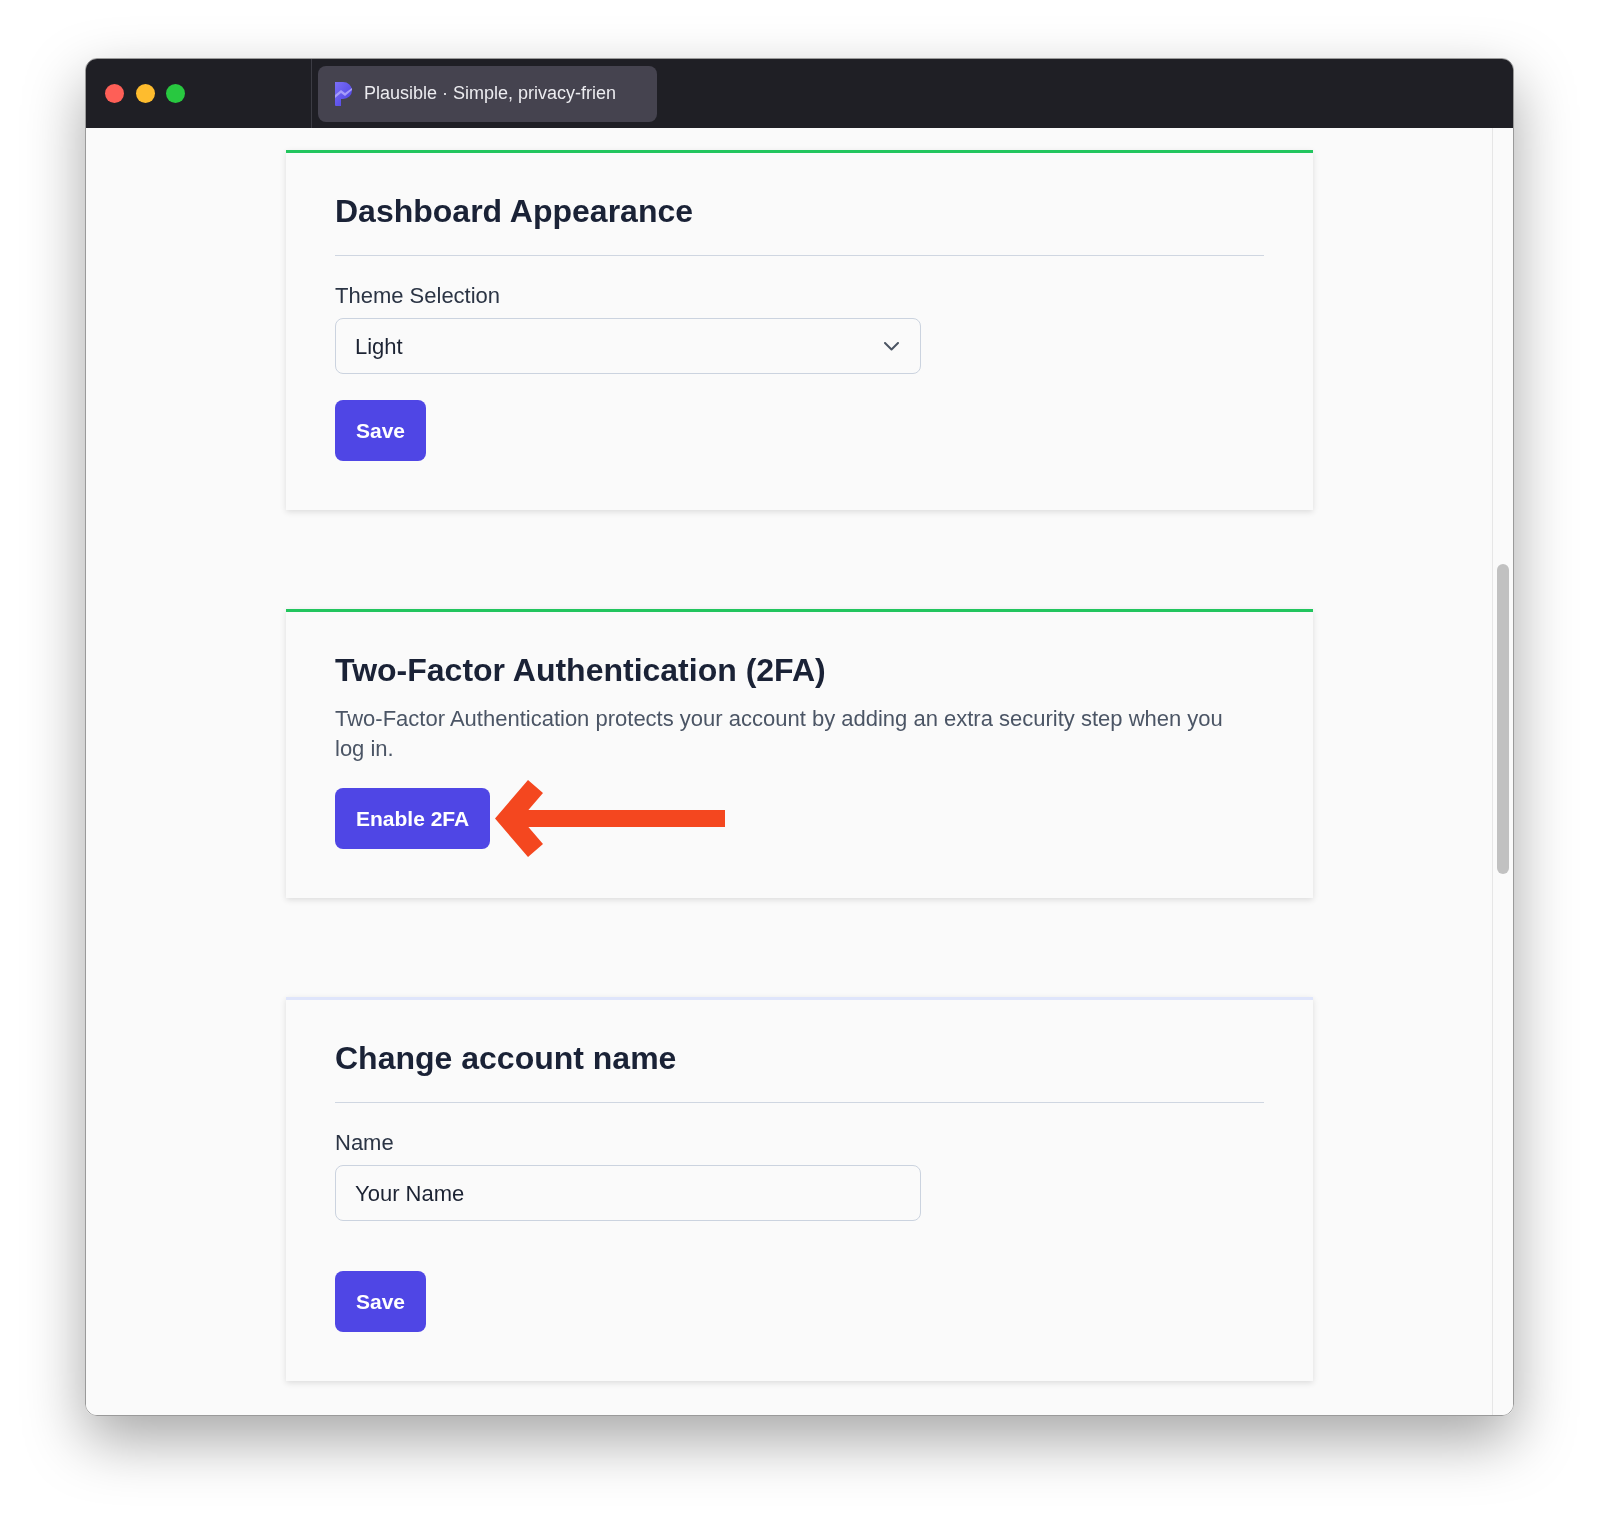  Describe the element at coordinates (175, 93) in the screenshot. I see `maximize-window-icon` at that location.